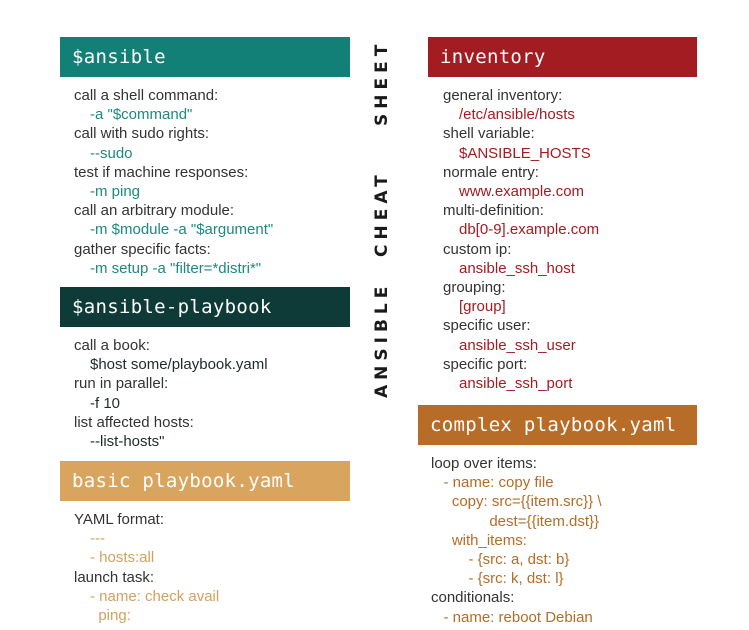  Describe the element at coordinates (205, 57) in the screenshot. I see `section-header-ansible: $ansible` at that location.